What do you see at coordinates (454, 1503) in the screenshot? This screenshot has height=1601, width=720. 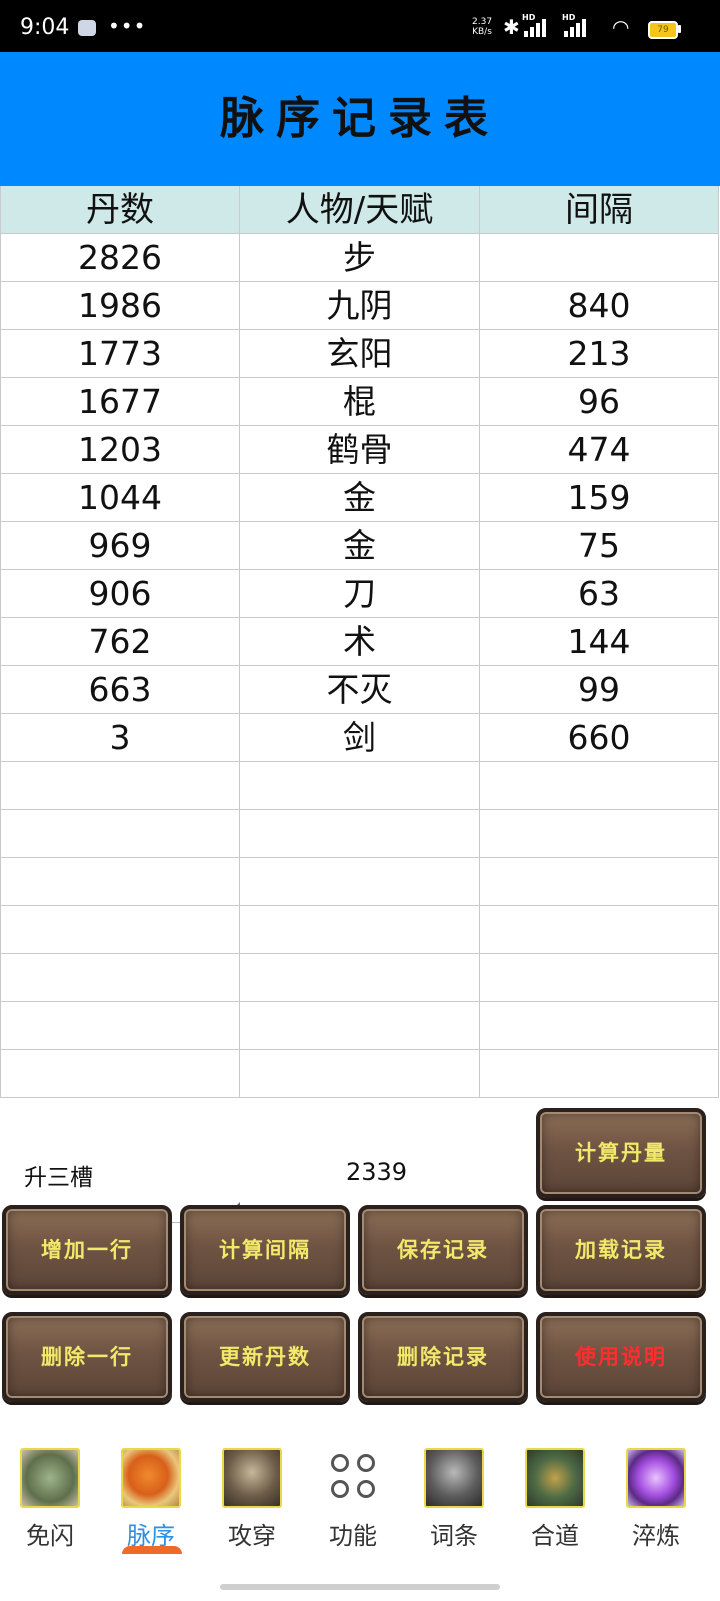 I see `nav-item-affixes: 词条` at bounding box center [454, 1503].